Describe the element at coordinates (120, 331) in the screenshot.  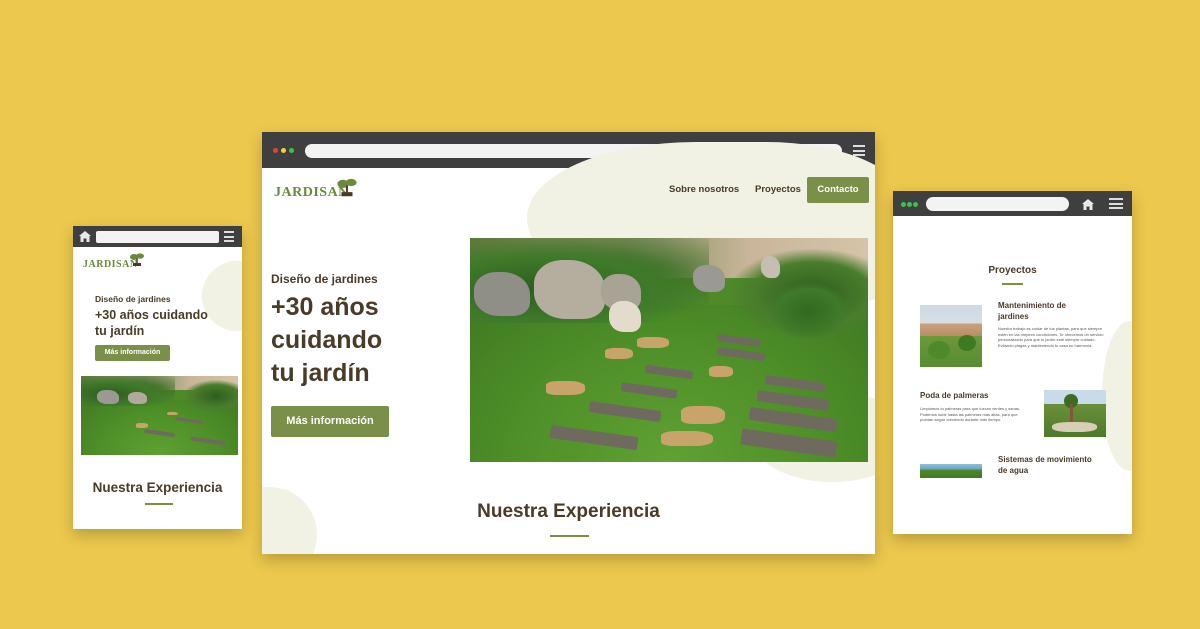
I see `hero-title-line2: tu jardín` at that location.